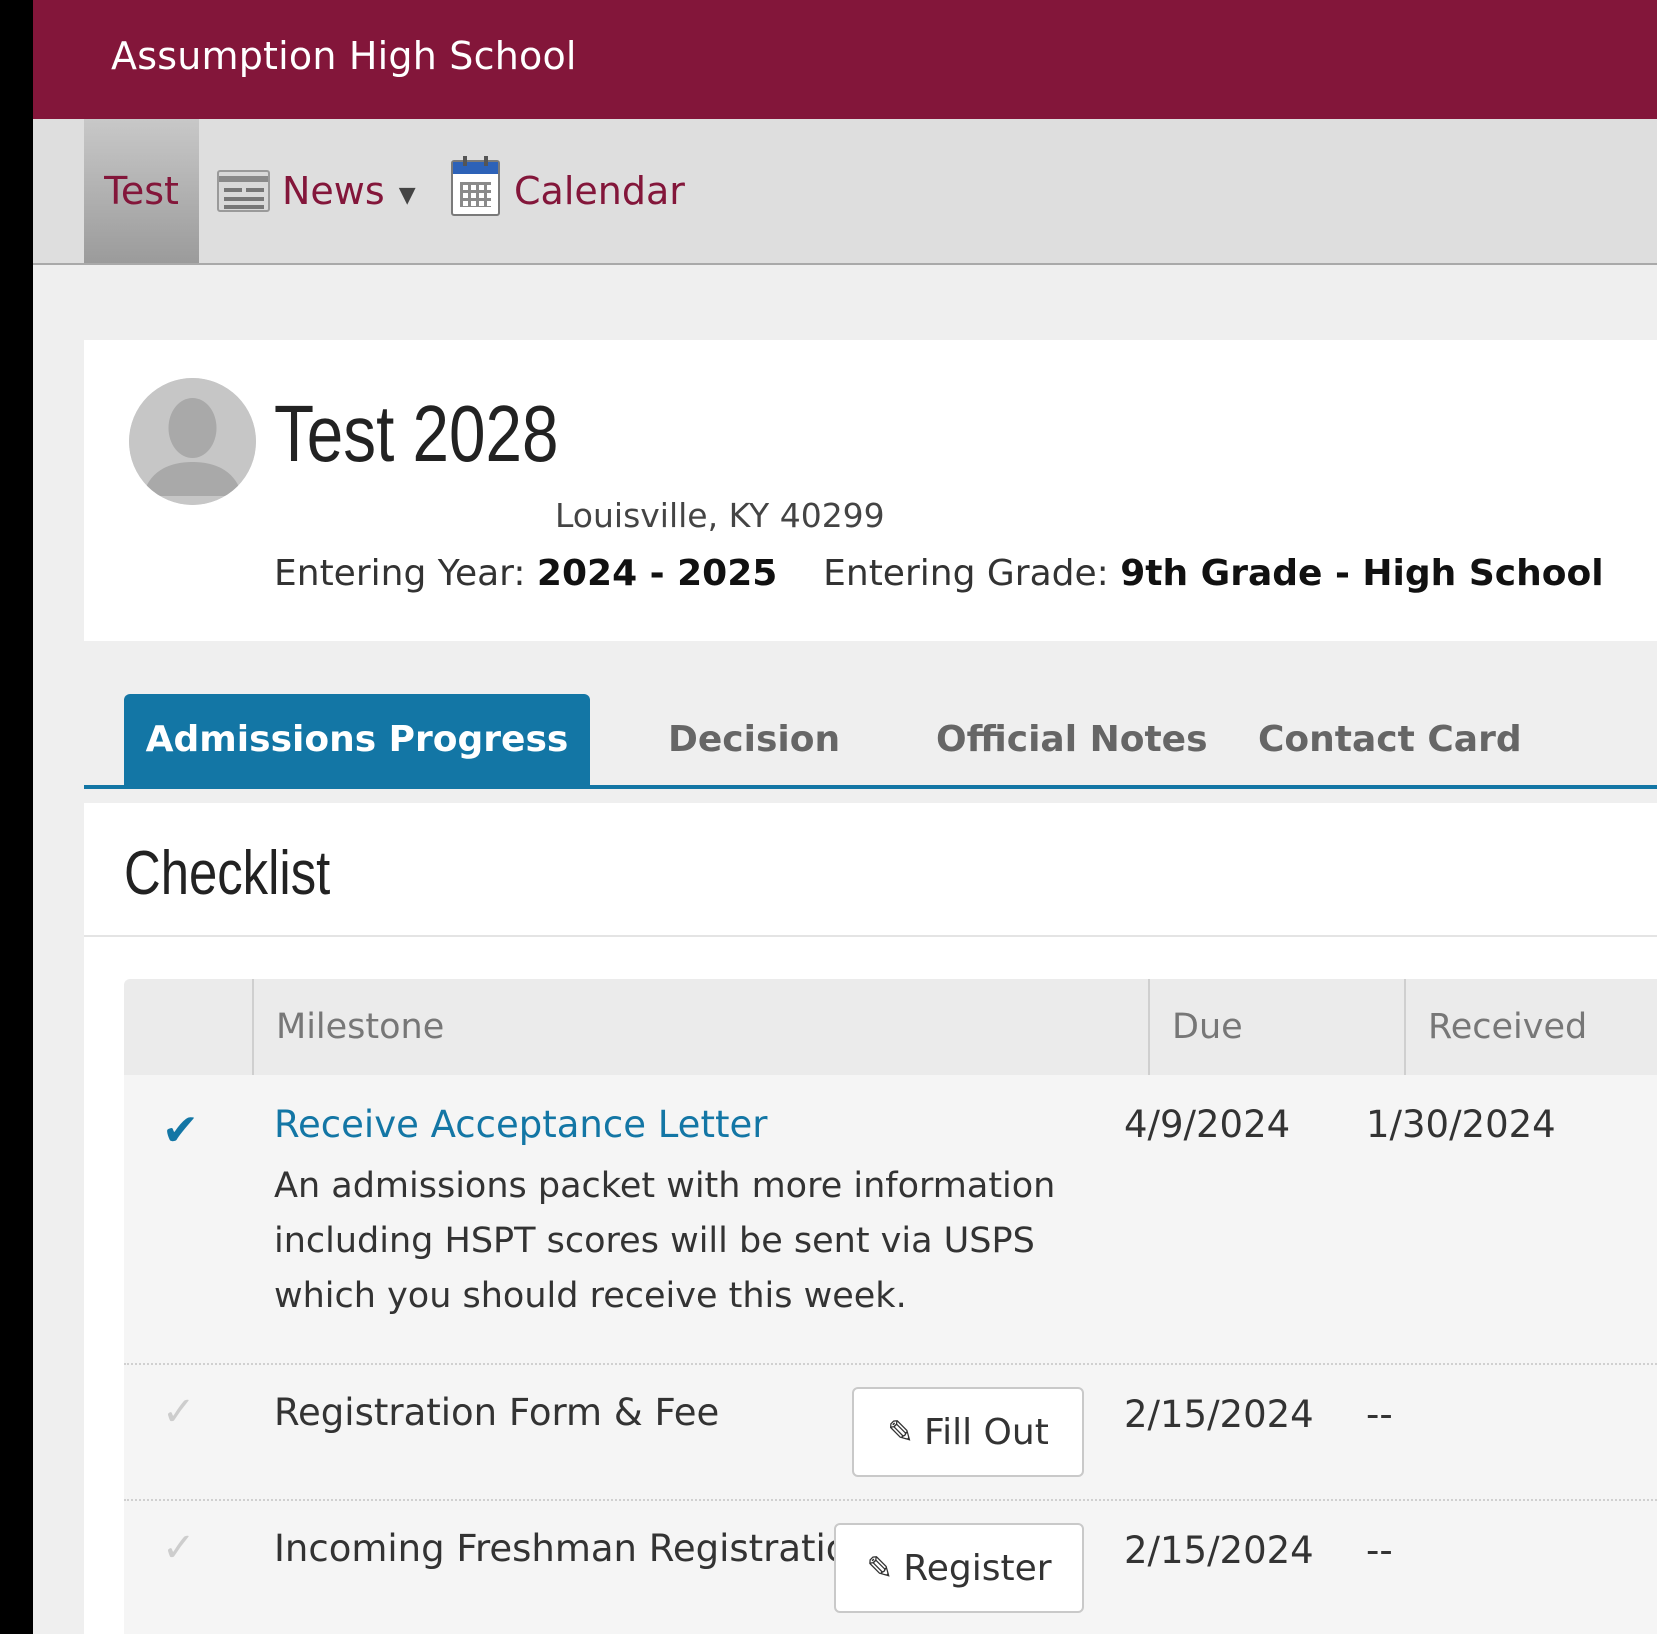 This screenshot has width=1657, height=1634. I want to click on table-header: Milestone Due Received, so click(890, 1027).